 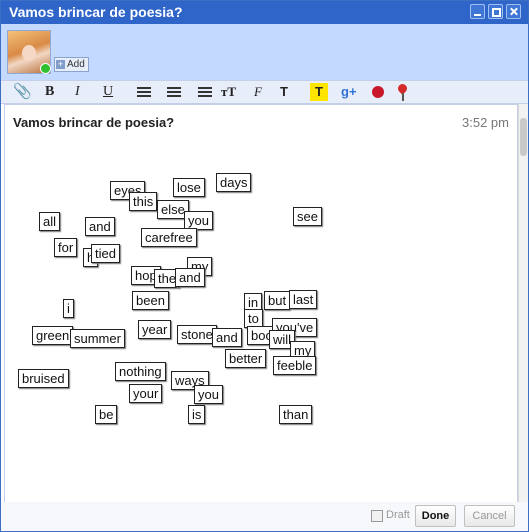 What do you see at coordinates (307, 216) in the screenshot?
I see `word-tile: see` at bounding box center [307, 216].